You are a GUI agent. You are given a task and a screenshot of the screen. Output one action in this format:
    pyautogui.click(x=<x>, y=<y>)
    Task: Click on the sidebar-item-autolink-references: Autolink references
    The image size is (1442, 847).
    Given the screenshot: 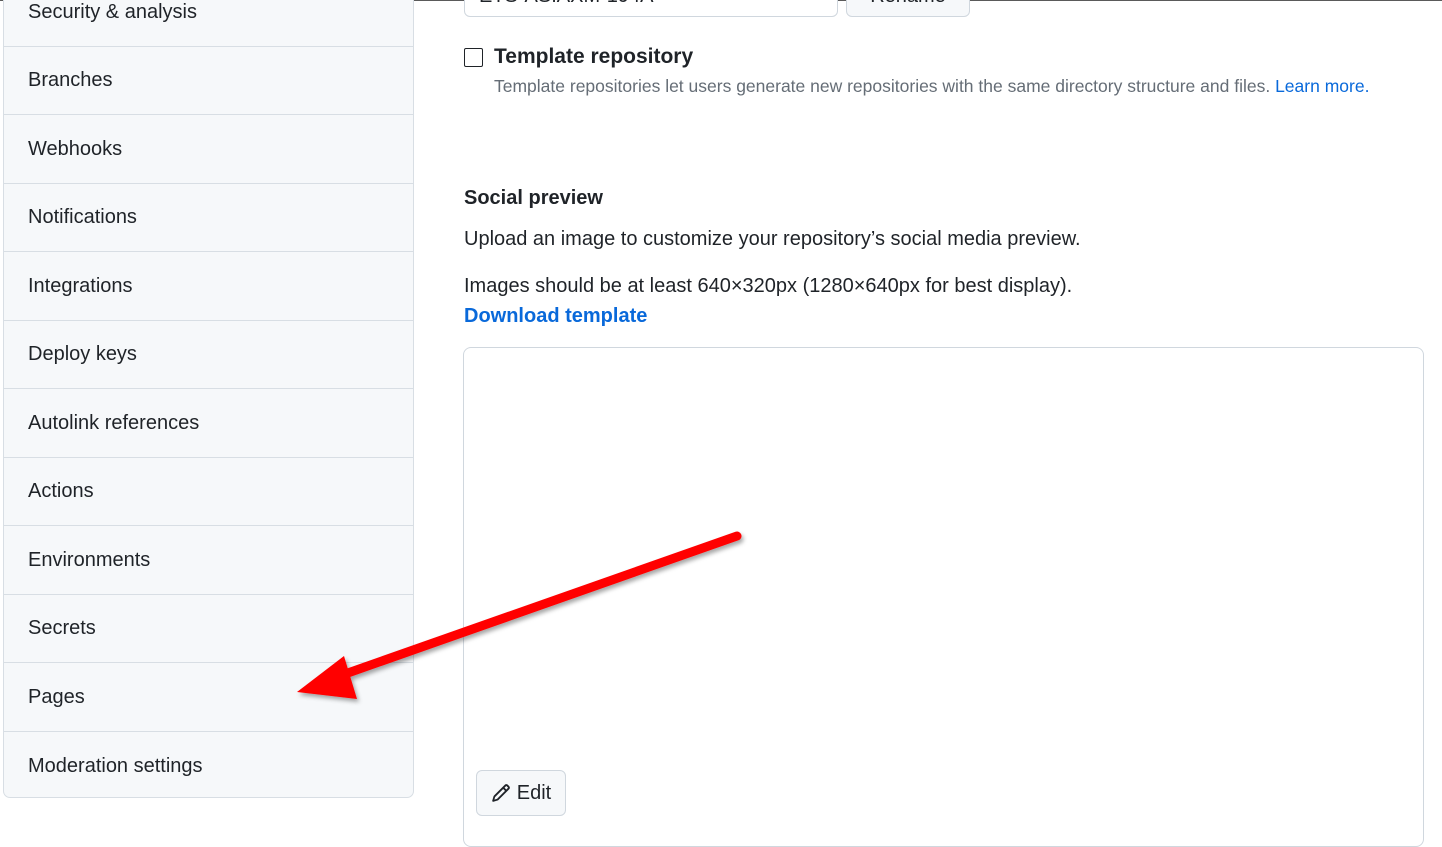 What is the action you would take?
    pyautogui.click(x=208, y=424)
    